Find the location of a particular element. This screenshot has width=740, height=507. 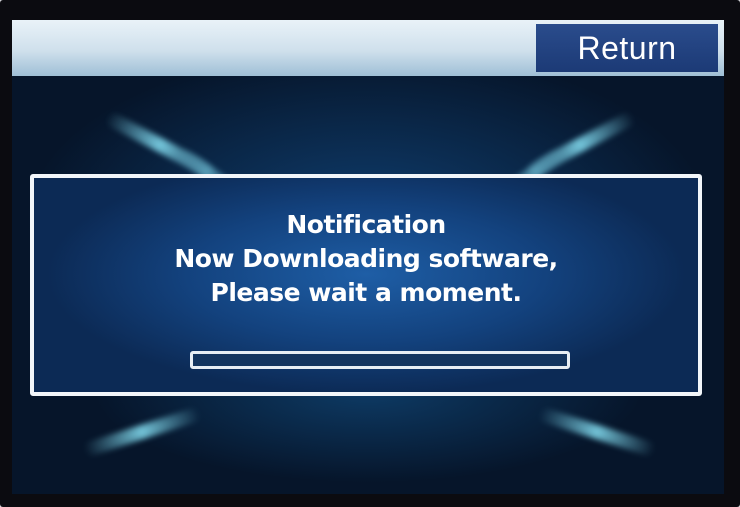

notification-title: Notification is located at coordinates (366, 224).